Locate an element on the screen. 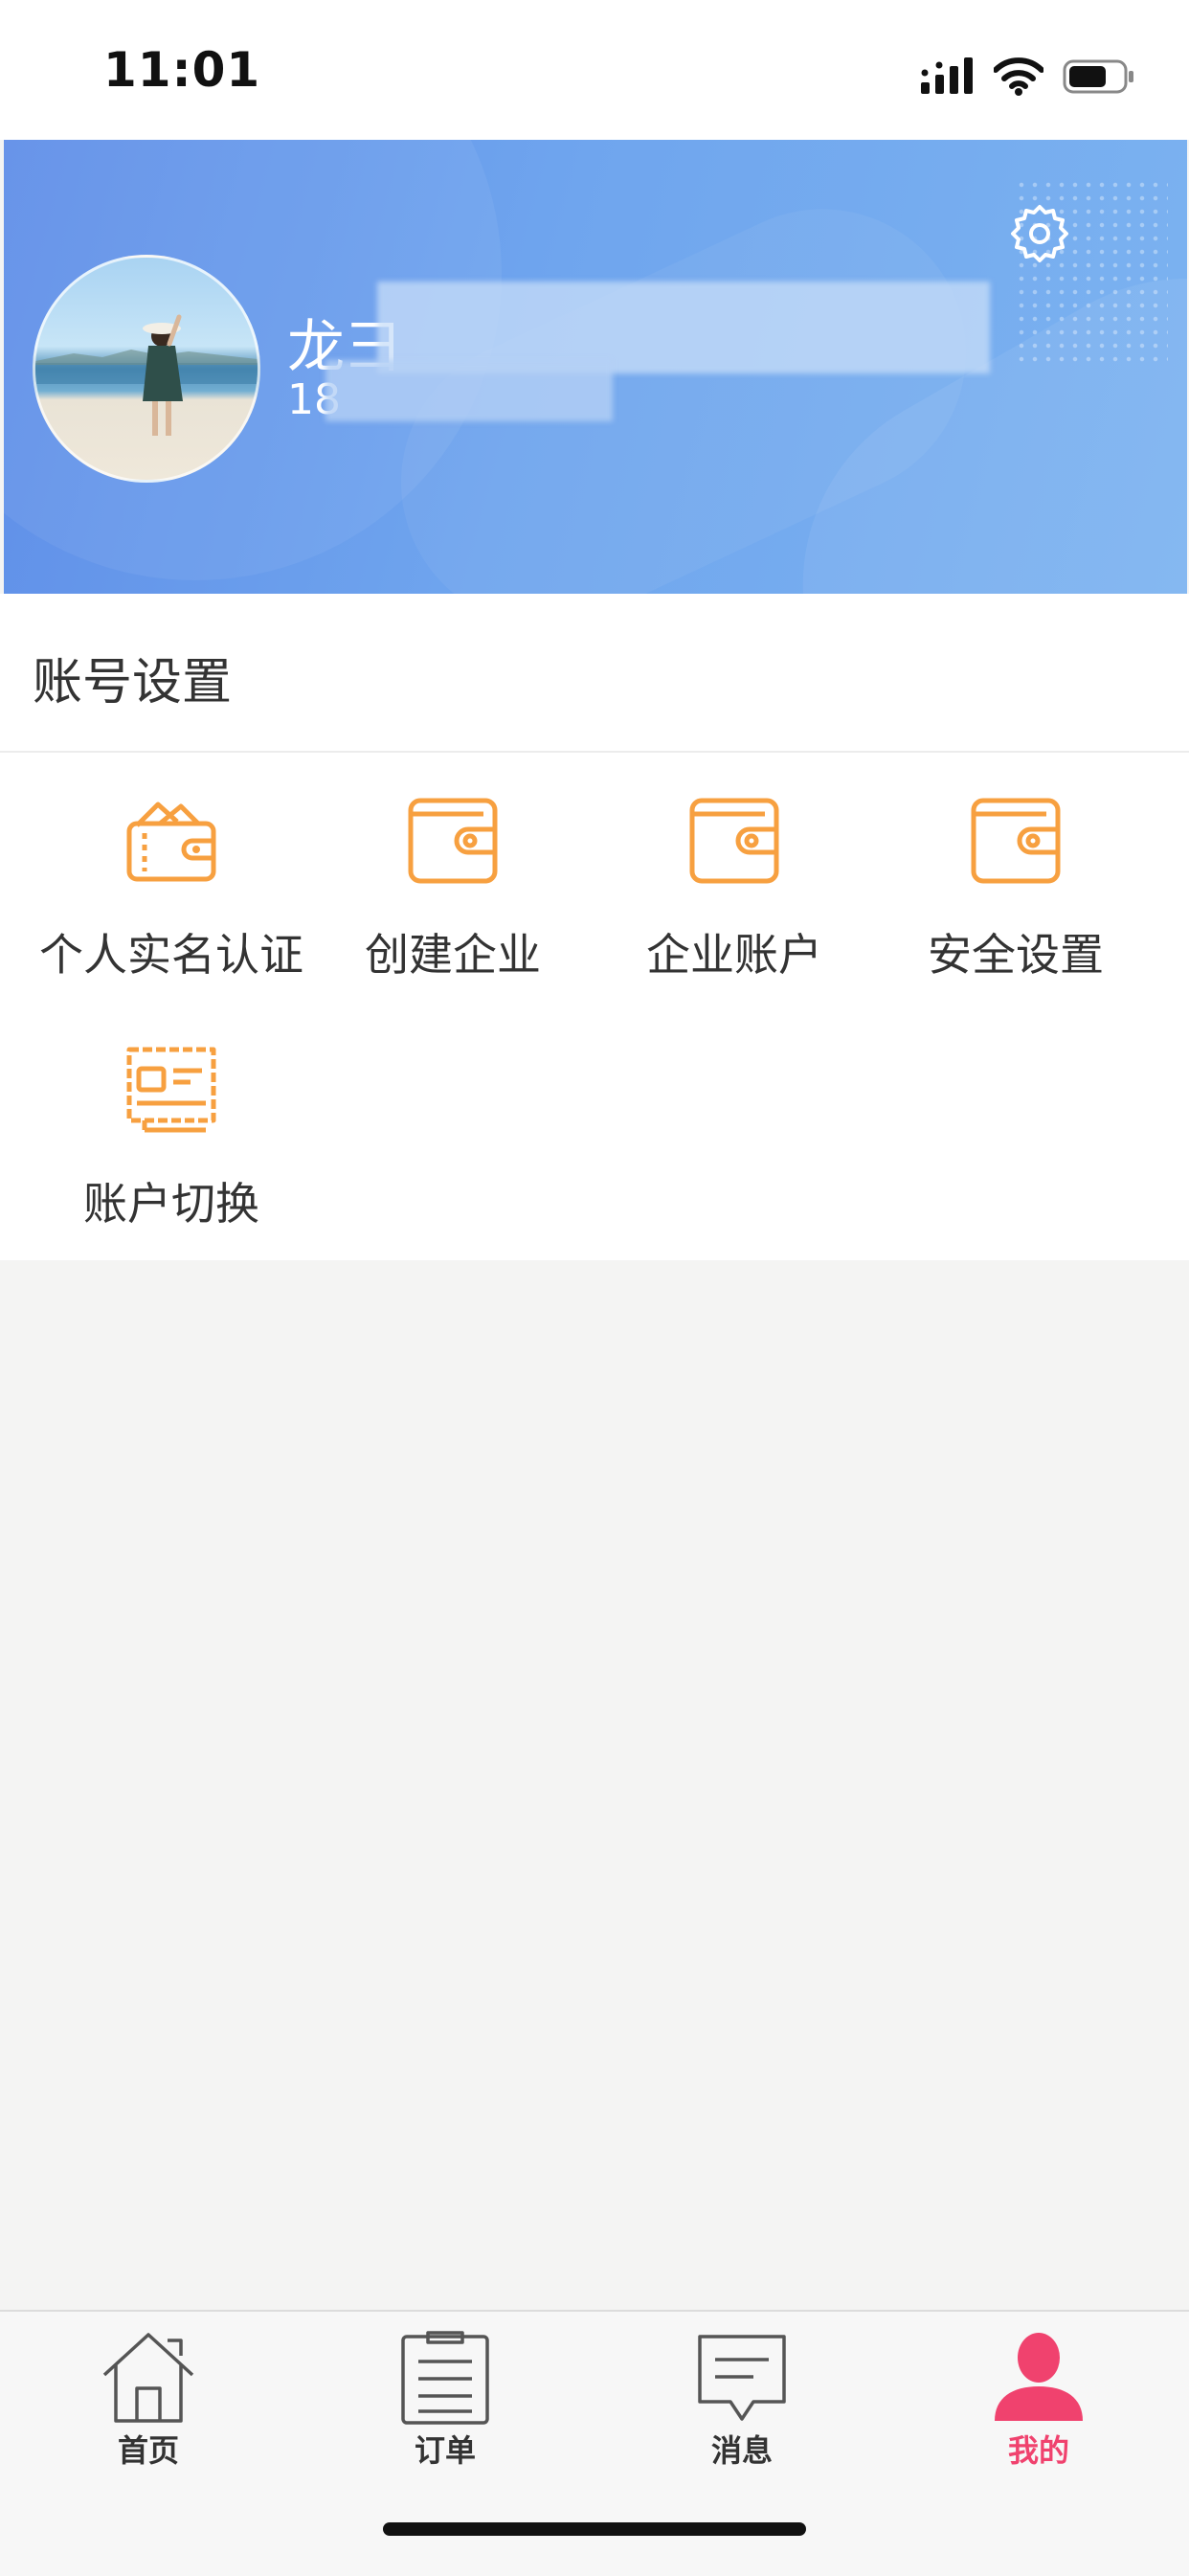  section-title: 账号设置 is located at coordinates (133, 683).